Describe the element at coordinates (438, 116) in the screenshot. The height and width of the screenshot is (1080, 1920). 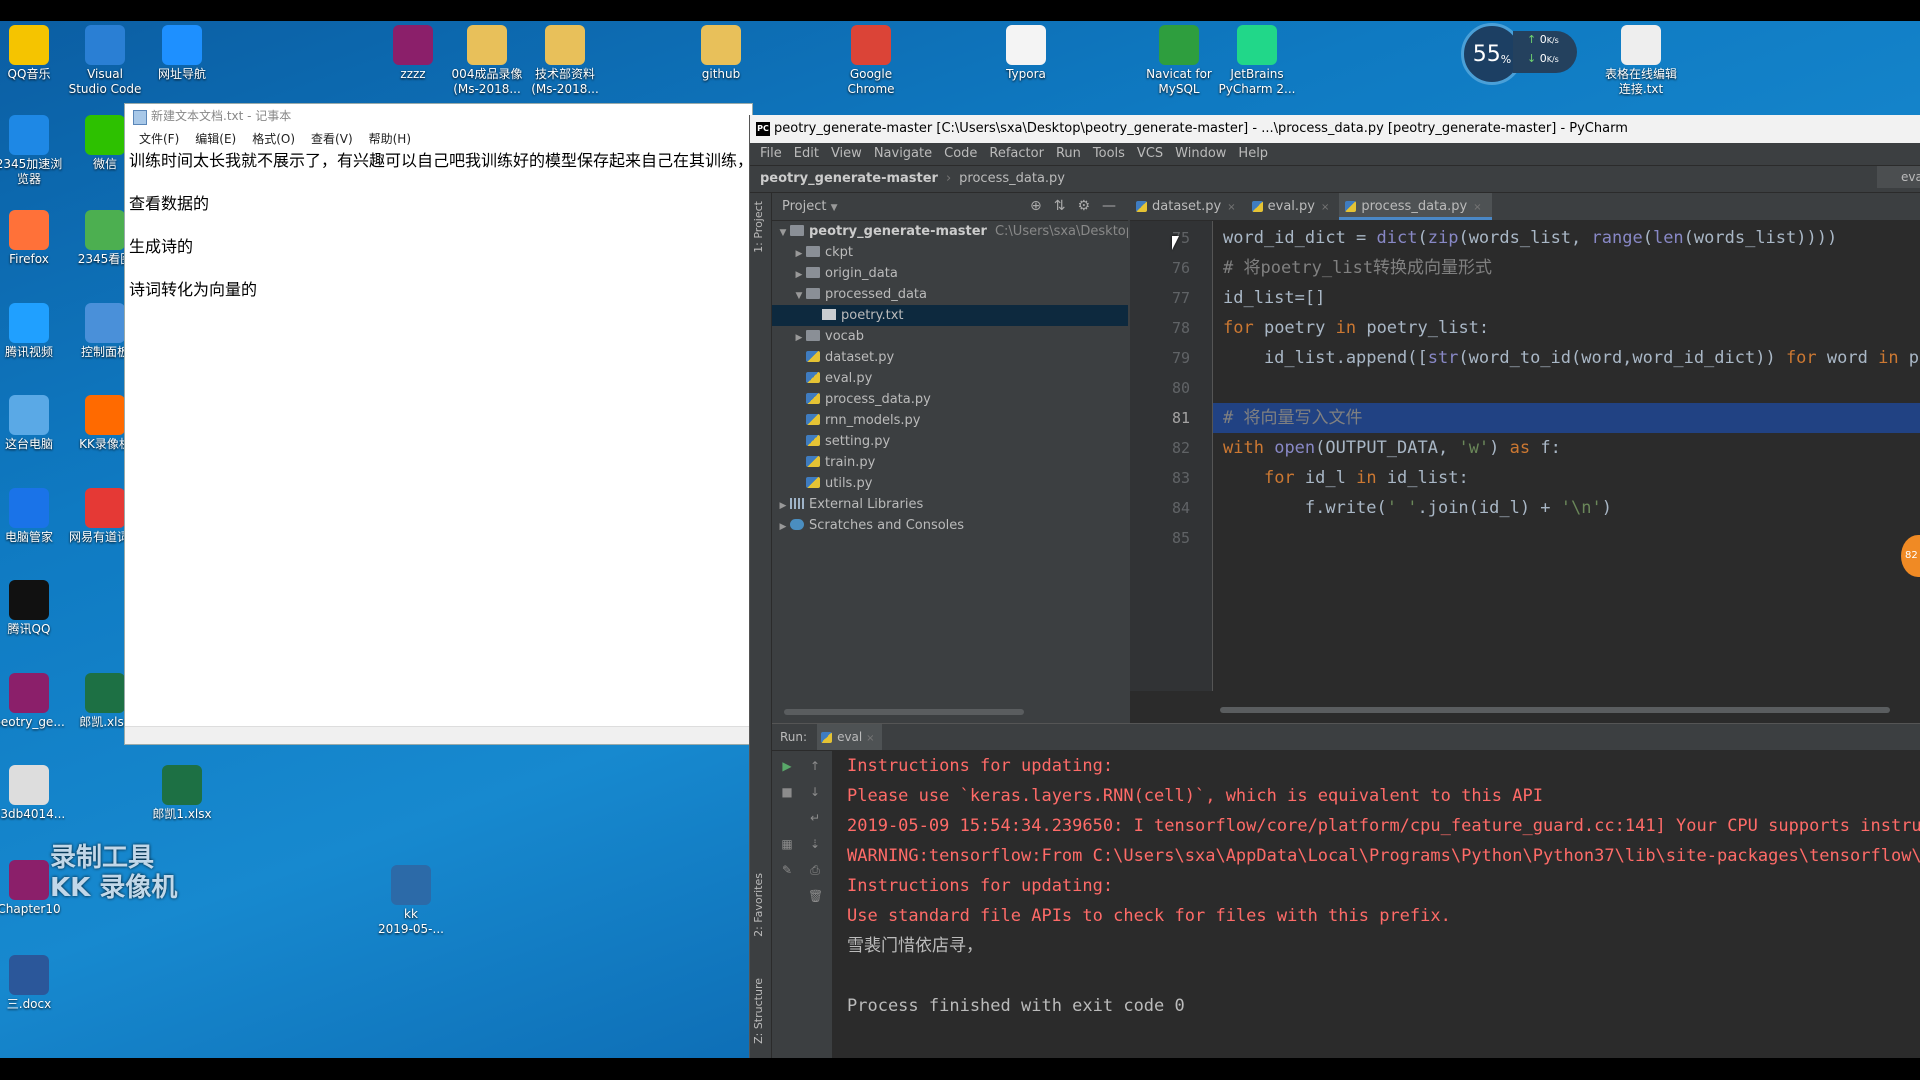
I see `notepad-titlebar: 新建文本文档.txt - 记事本` at that location.